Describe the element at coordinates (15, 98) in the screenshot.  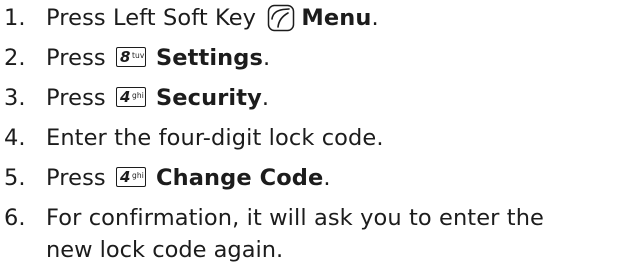
I see `step-number: 3.` at that location.